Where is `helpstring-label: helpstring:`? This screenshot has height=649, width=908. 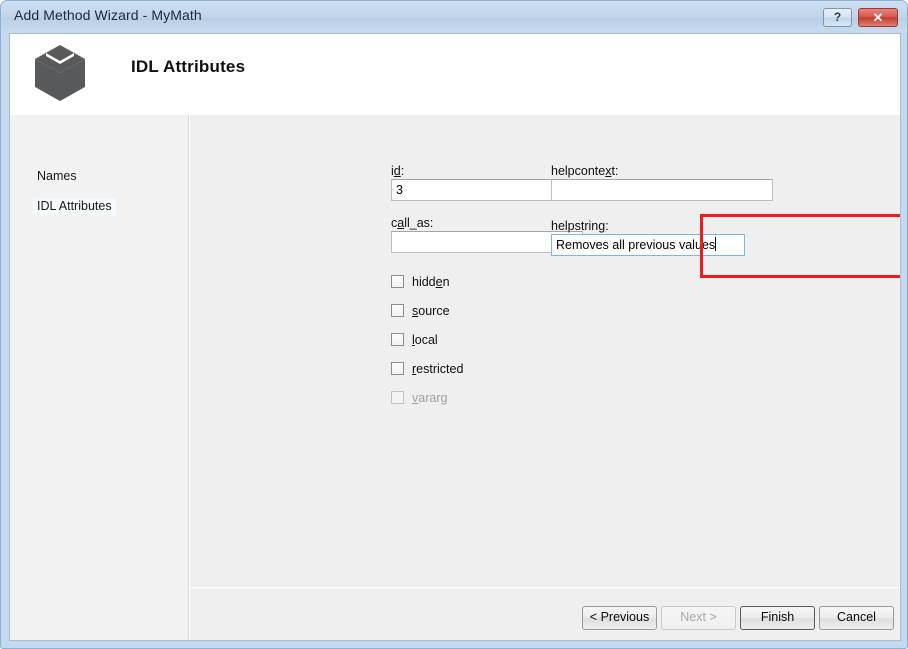 helpstring-label: helpstring: is located at coordinates (580, 226).